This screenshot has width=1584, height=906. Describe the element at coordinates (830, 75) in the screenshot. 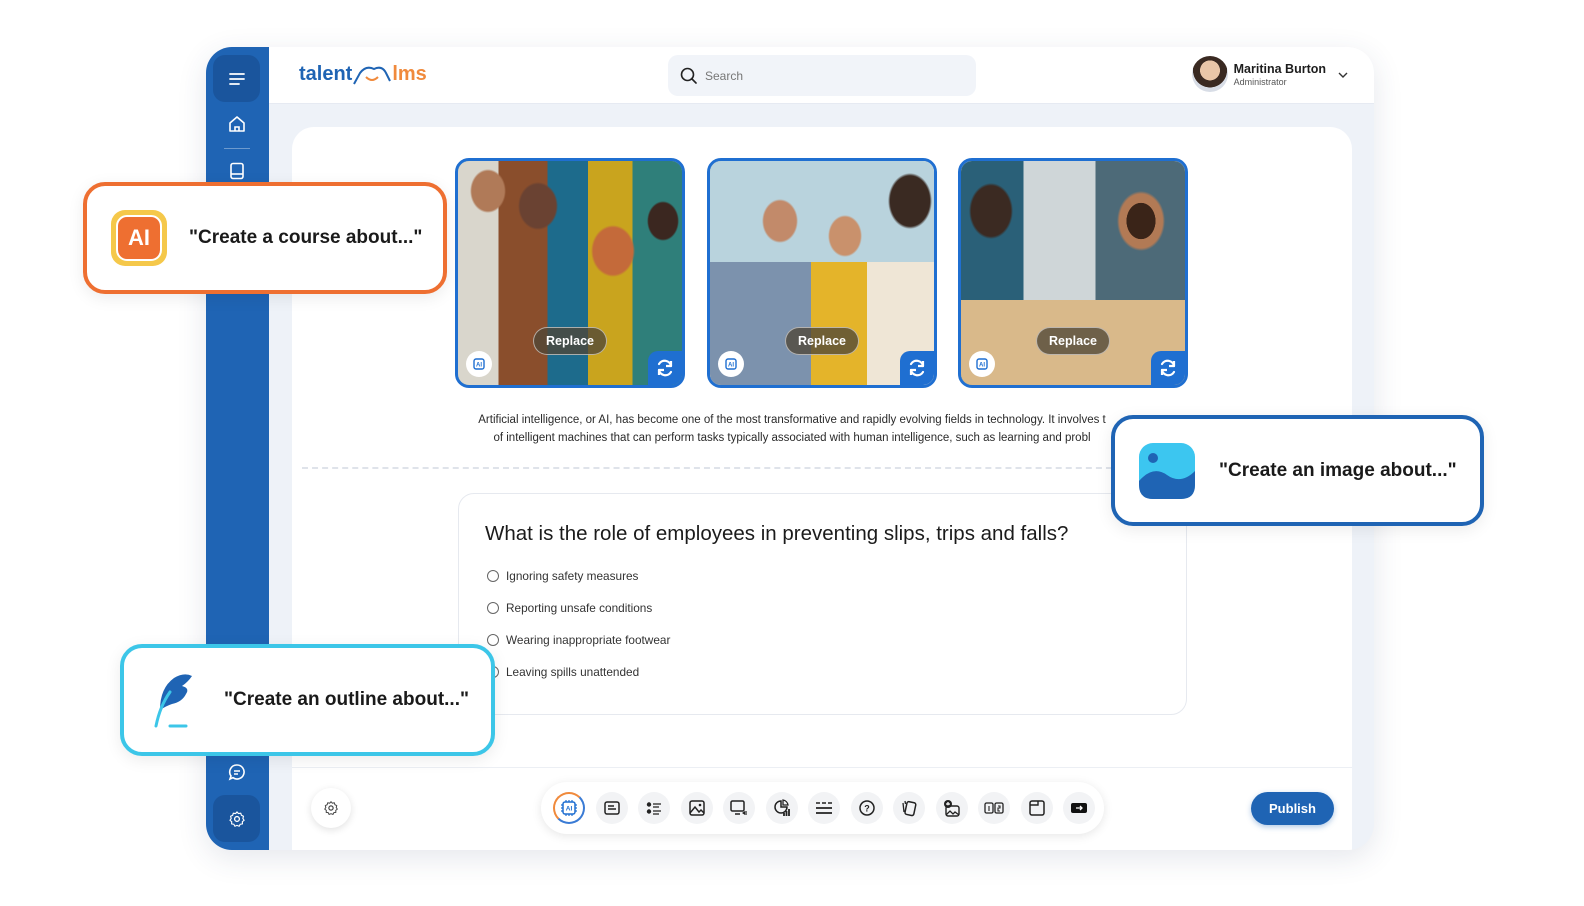

I see `search-input` at that location.